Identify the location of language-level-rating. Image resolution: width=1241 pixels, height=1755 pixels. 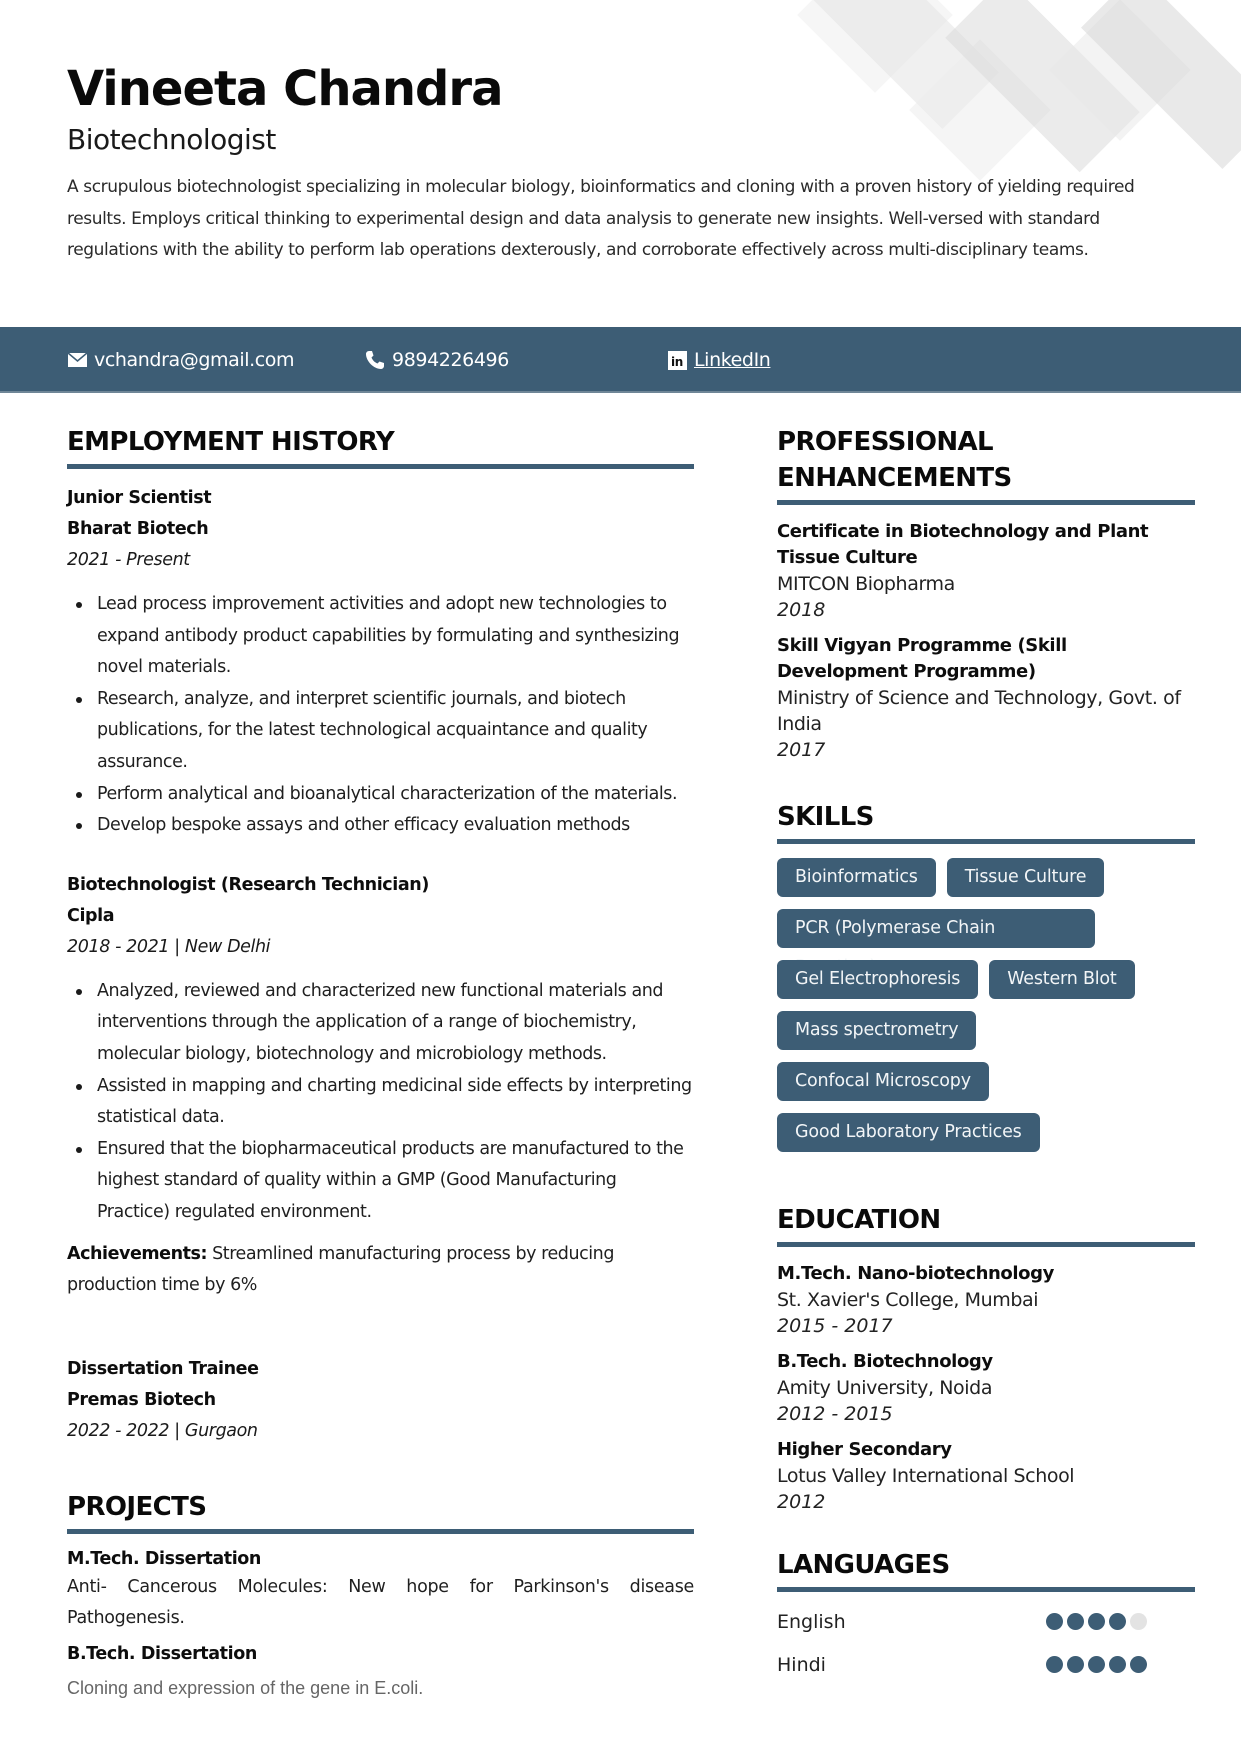
(1096, 1621).